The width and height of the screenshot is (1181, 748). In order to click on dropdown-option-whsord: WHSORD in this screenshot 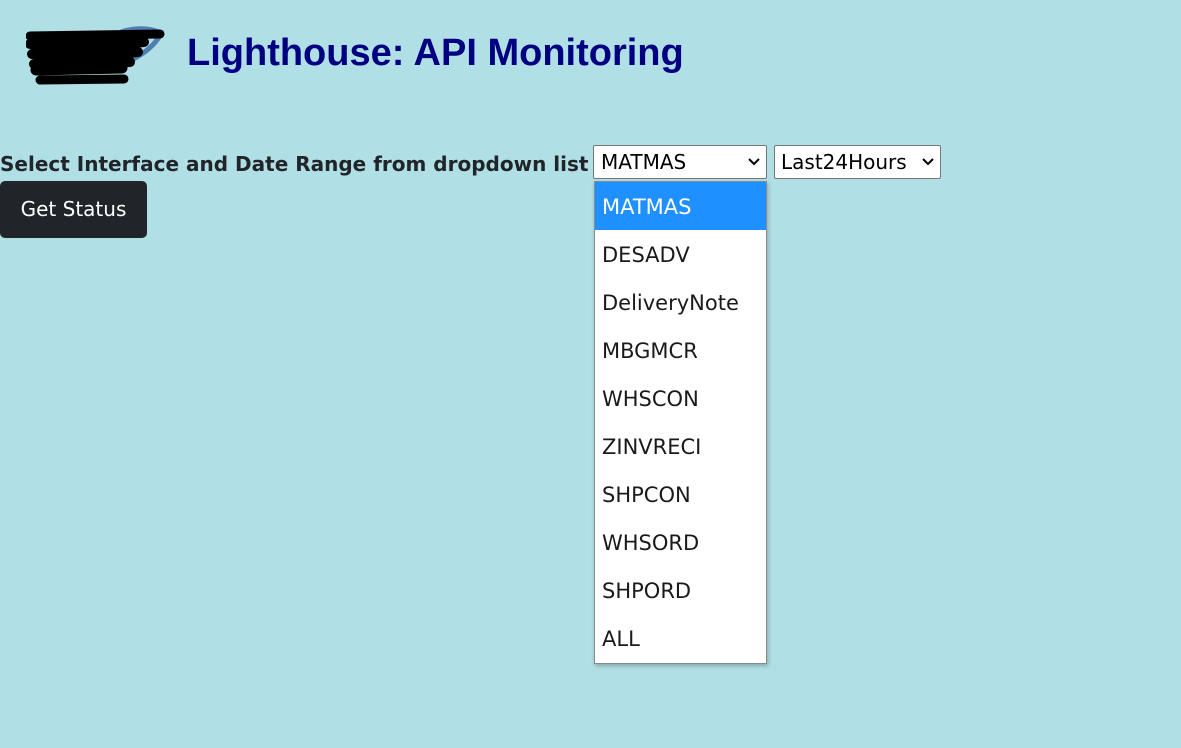, I will do `click(680, 542)`.